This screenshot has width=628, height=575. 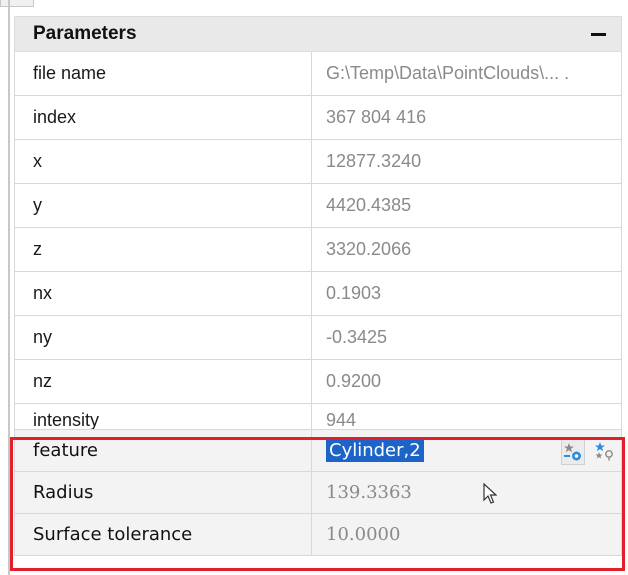 What do you see at coordinates (9, 287) in the screenshot?
I see `window-left-edge` at bounding box center [9, 287].